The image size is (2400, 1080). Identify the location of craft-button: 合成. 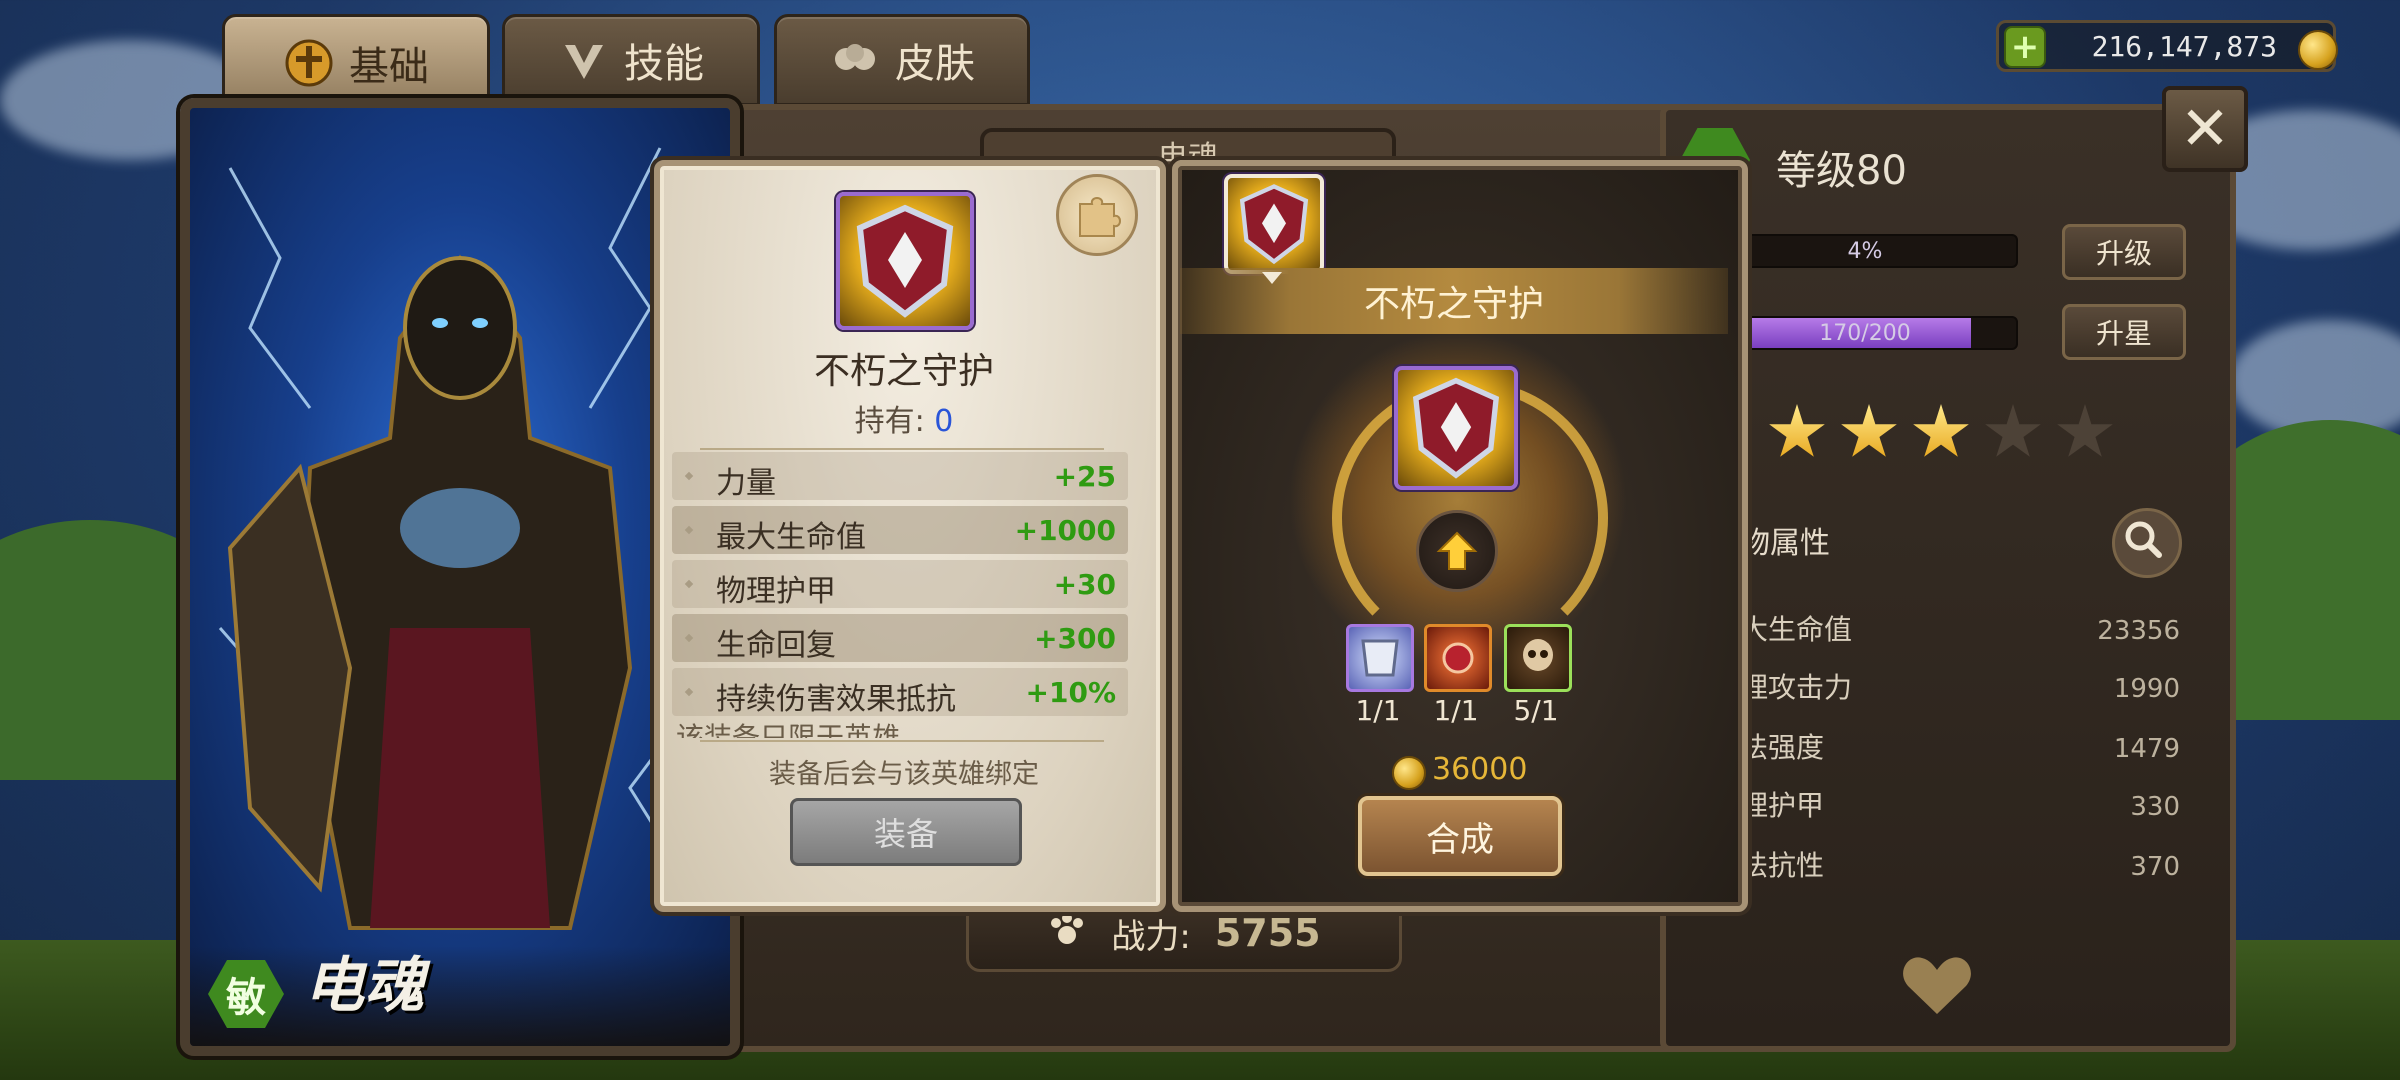
(1460, 836).